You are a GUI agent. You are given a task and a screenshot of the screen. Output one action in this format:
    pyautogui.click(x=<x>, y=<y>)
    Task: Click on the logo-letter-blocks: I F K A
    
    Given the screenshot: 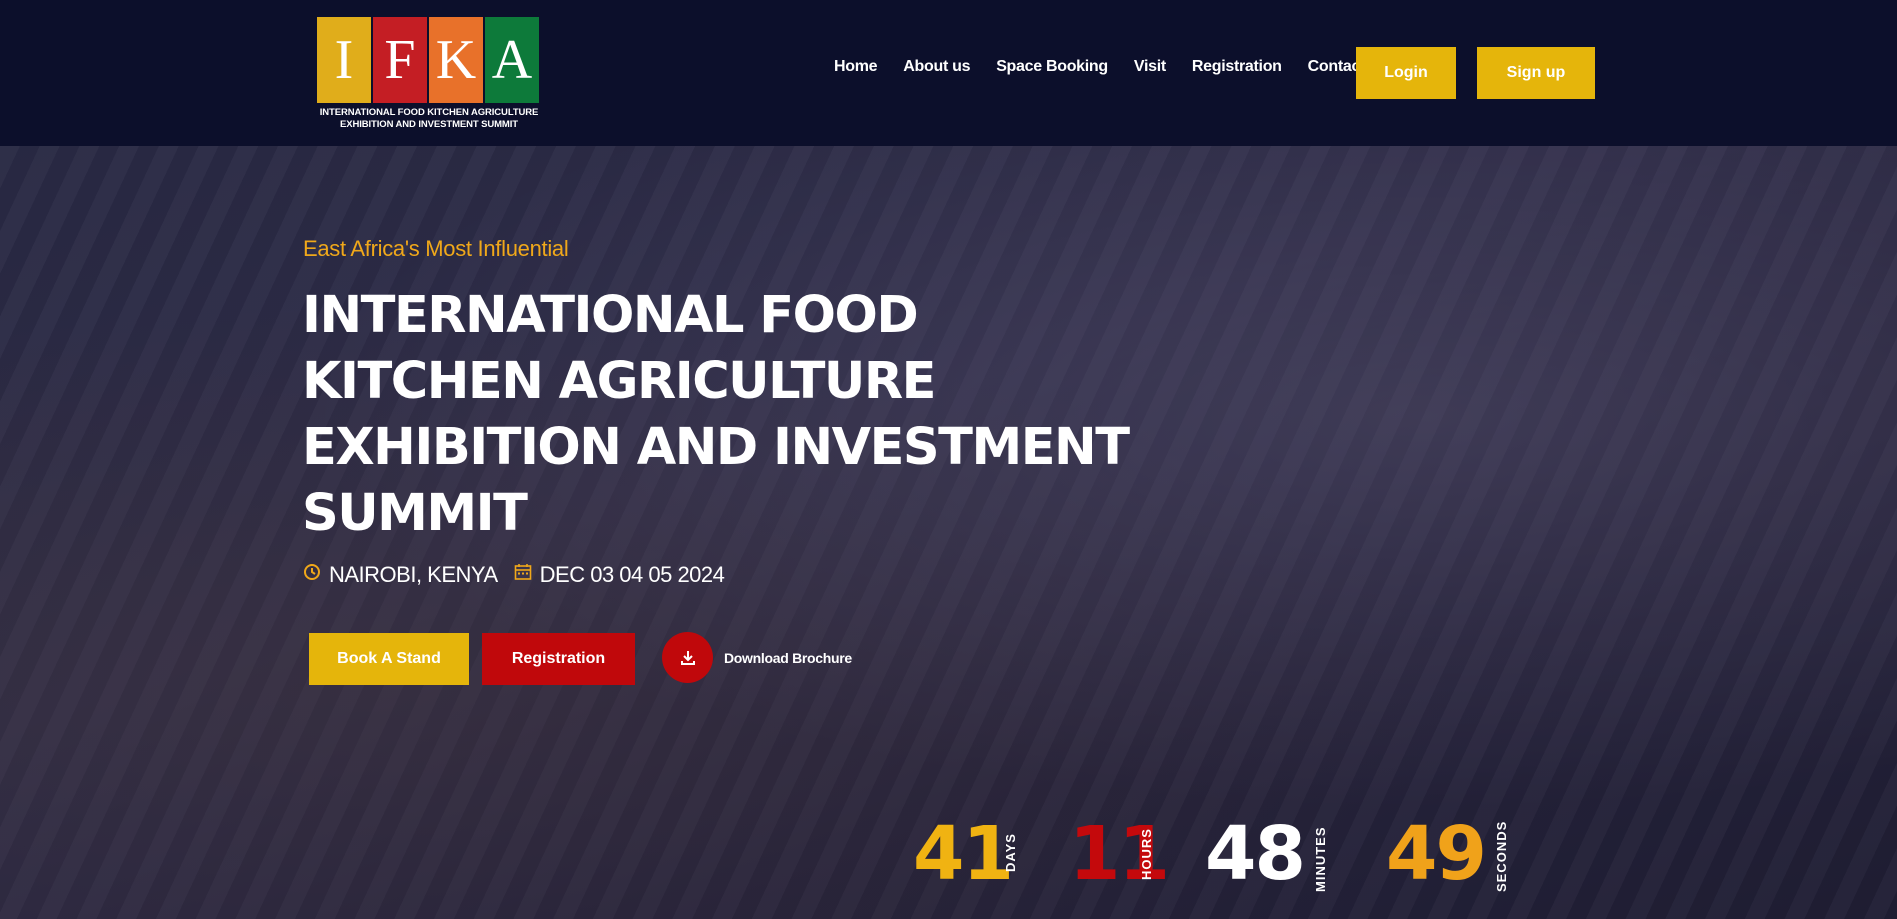 What is the action you would take?
    pyautogui.click(x=429, y=60)
    